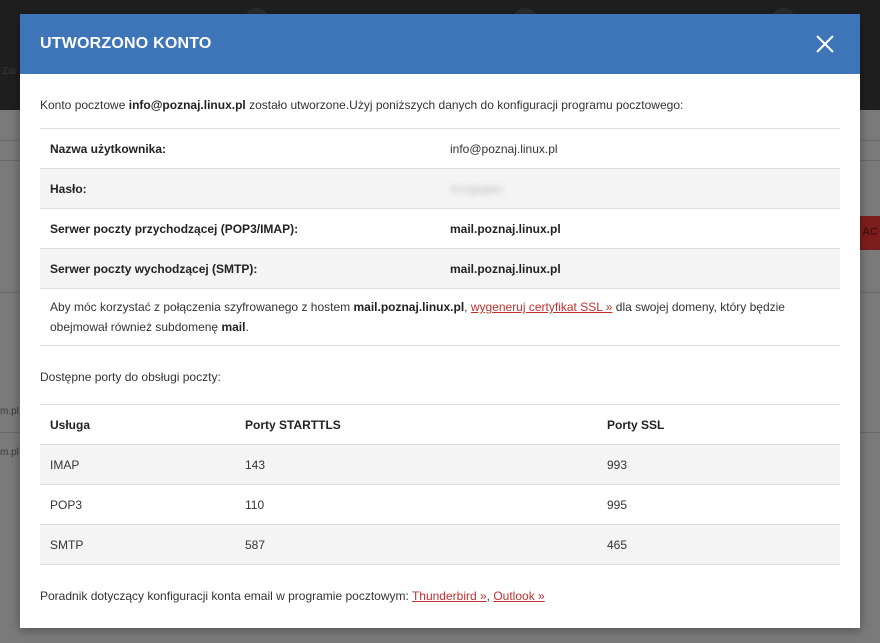  What do you see at coordinates (870, 232) in the screenshot?
I see `background-red-button-label: AC` at bounding box center [870, 232].